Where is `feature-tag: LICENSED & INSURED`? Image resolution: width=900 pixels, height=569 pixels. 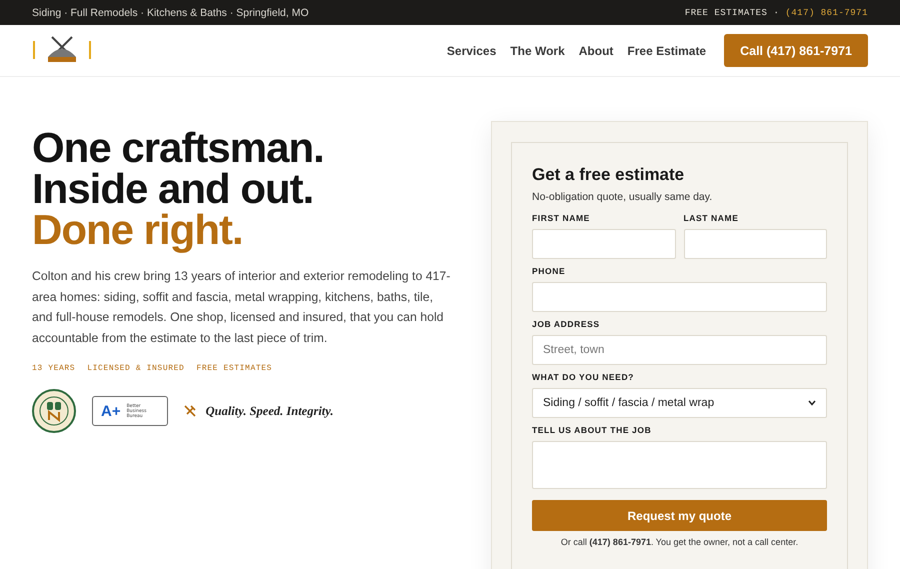 feature-tag: LICENSED & INSURED is located at coordinates (135, 368).